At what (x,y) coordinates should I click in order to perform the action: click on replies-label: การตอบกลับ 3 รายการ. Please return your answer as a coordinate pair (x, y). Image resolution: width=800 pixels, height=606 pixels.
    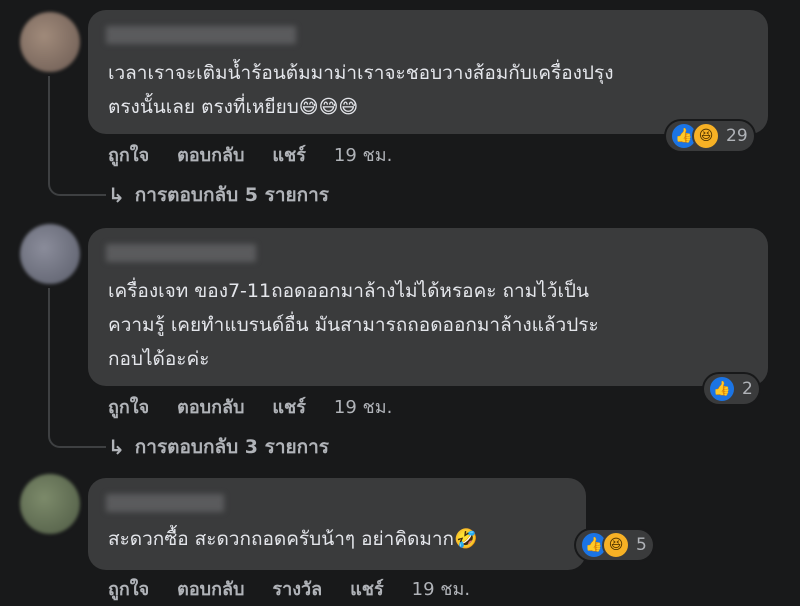
    Looking at the image, I should click on (231, 447).